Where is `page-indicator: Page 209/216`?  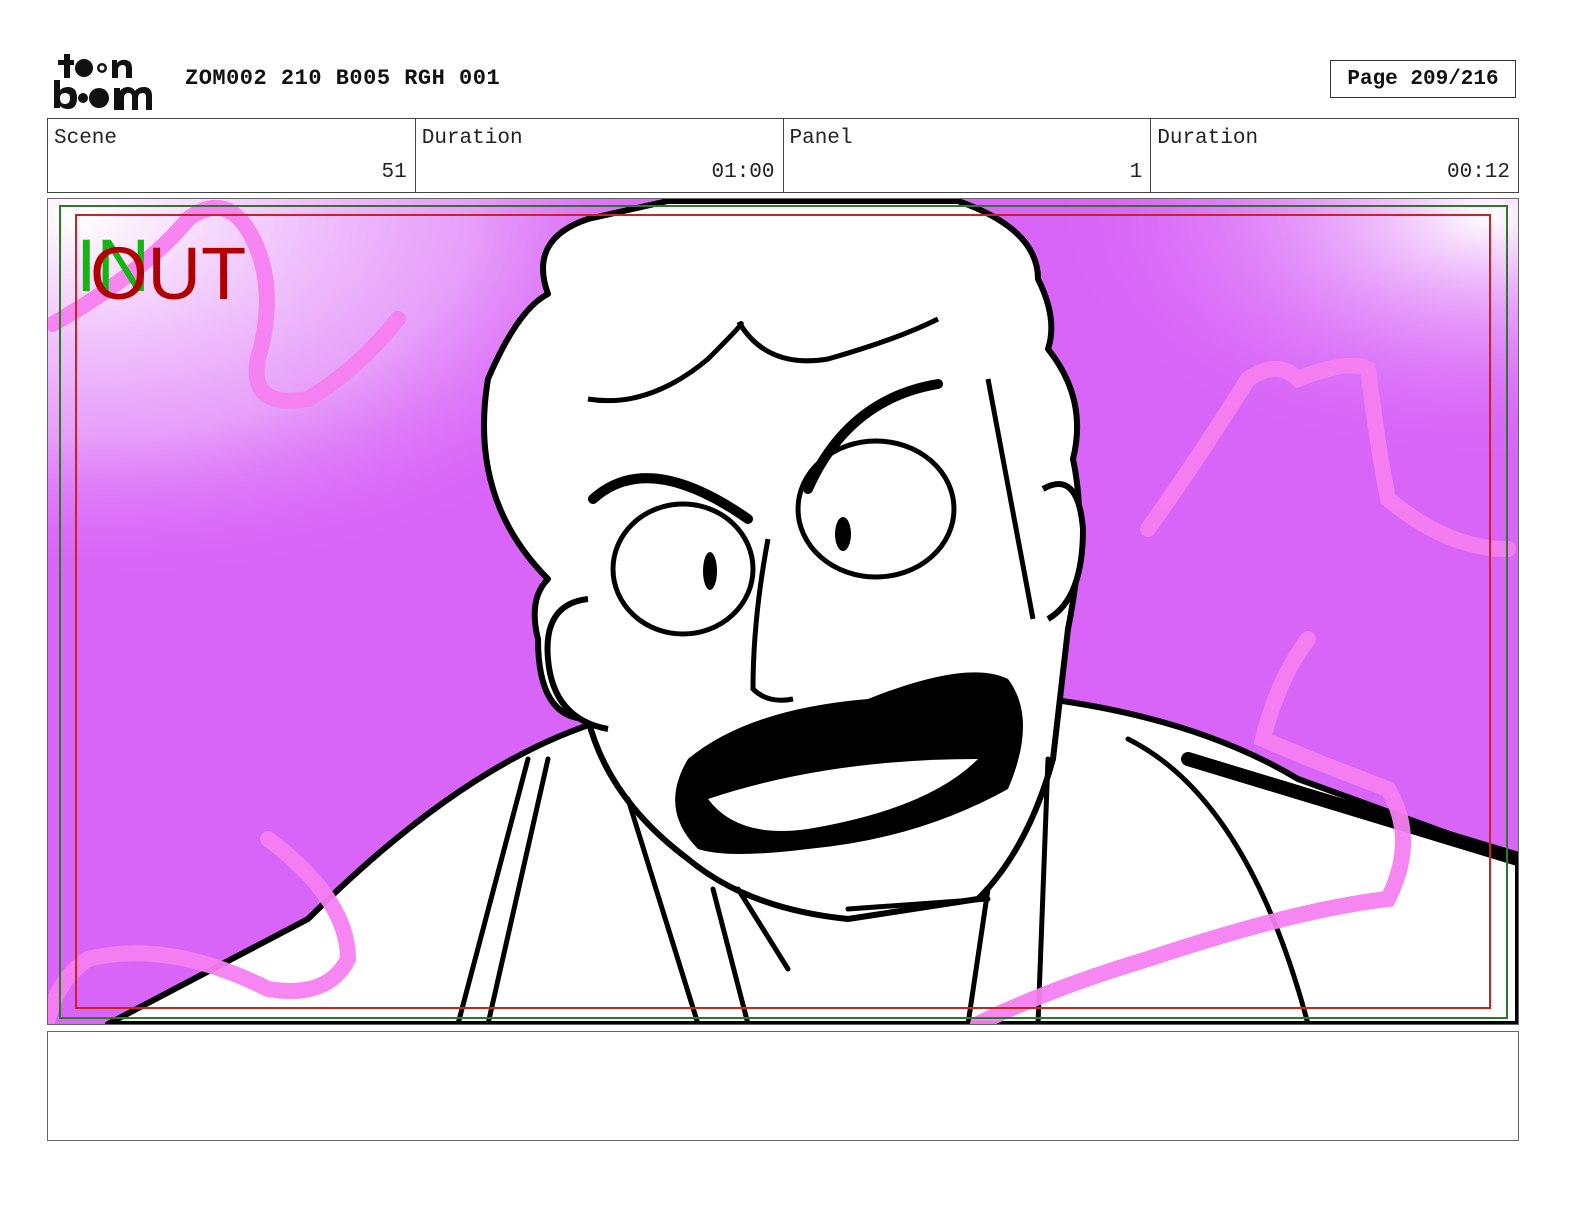 page-indicator: Page 209/216 is located at coordinates (1423, 79).